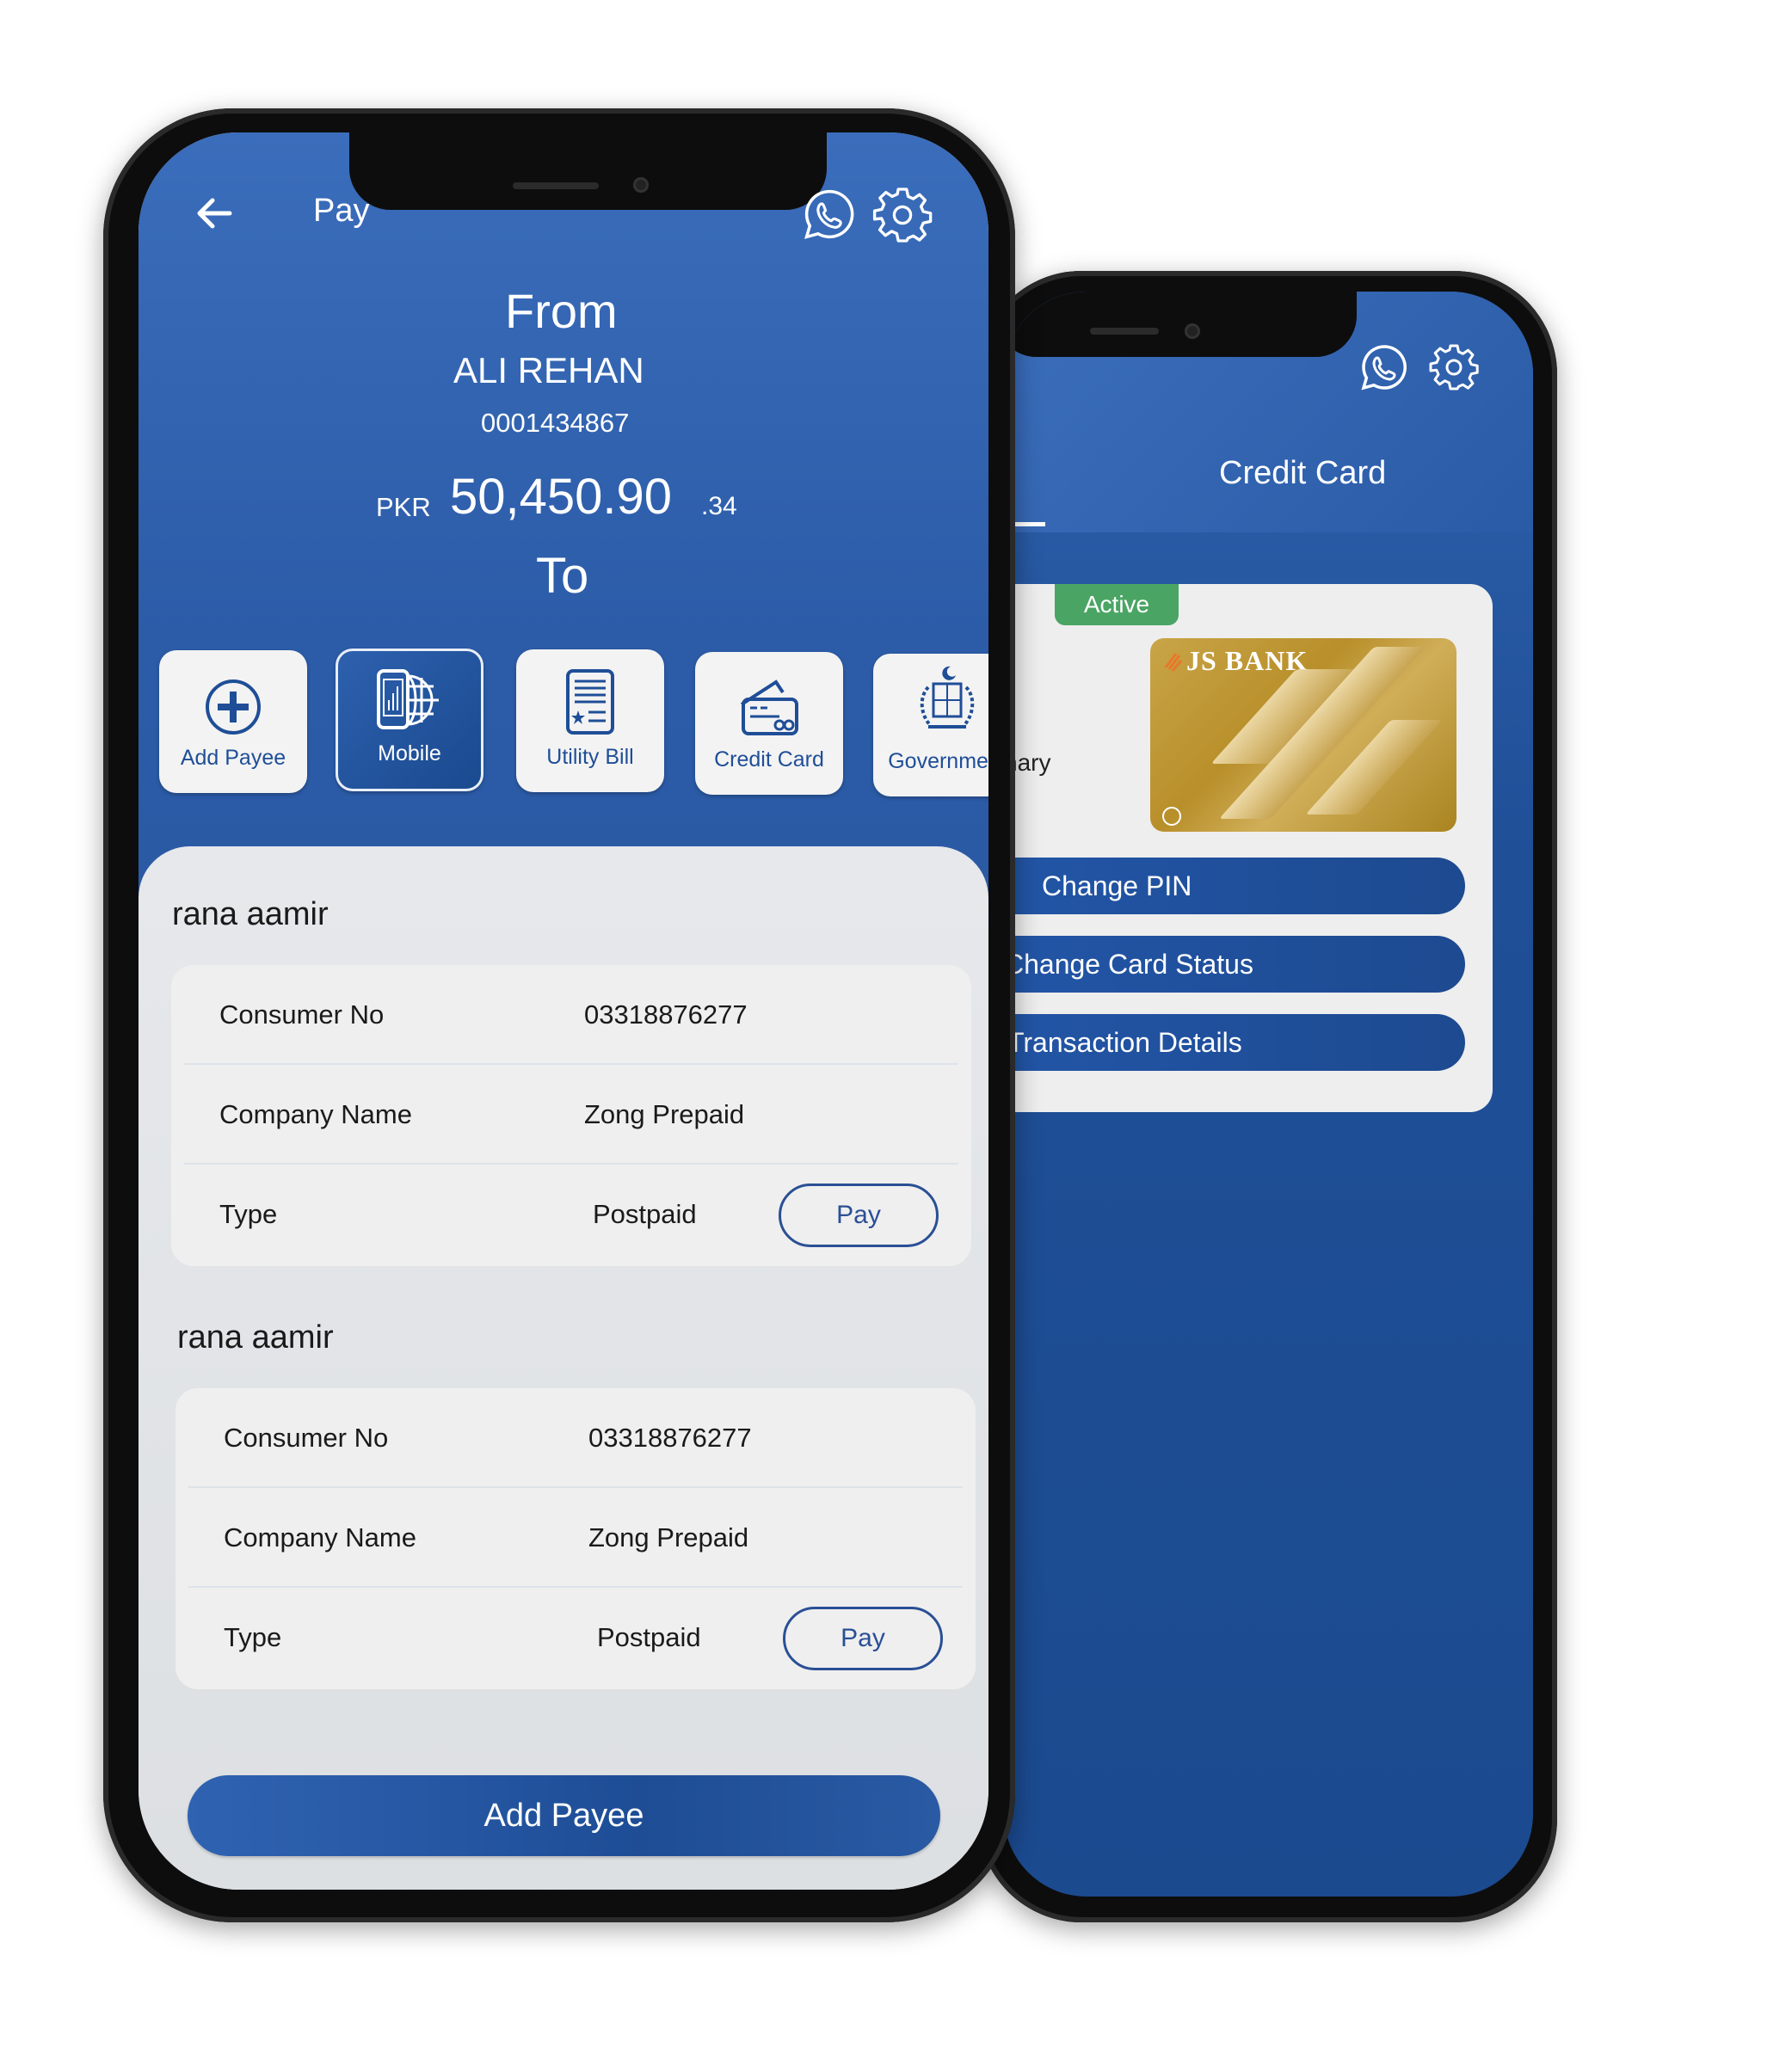 This screenshot has width=1792, height=2072. I want to click on contactless-icon, so click(1171, 816).